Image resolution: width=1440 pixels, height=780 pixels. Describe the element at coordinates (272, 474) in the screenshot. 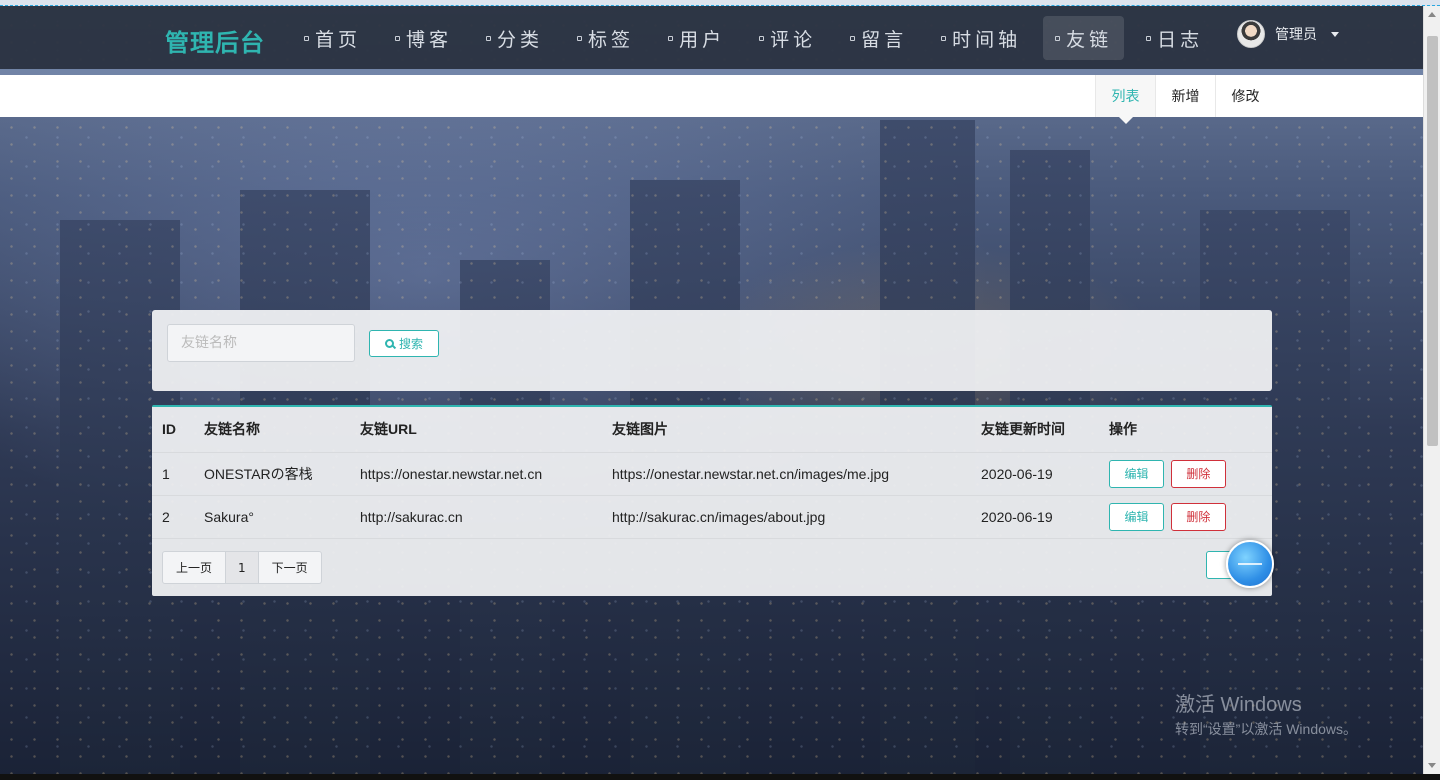

I see `cell-name: ONESTARの客栈` at that location.